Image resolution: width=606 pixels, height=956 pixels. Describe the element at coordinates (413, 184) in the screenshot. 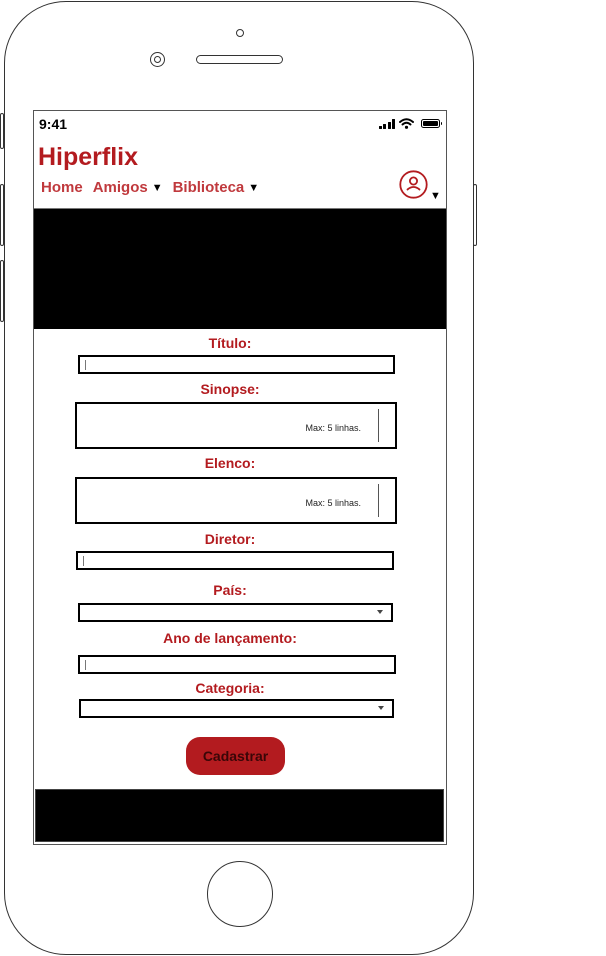

I see `user-circle-icon` at that location.